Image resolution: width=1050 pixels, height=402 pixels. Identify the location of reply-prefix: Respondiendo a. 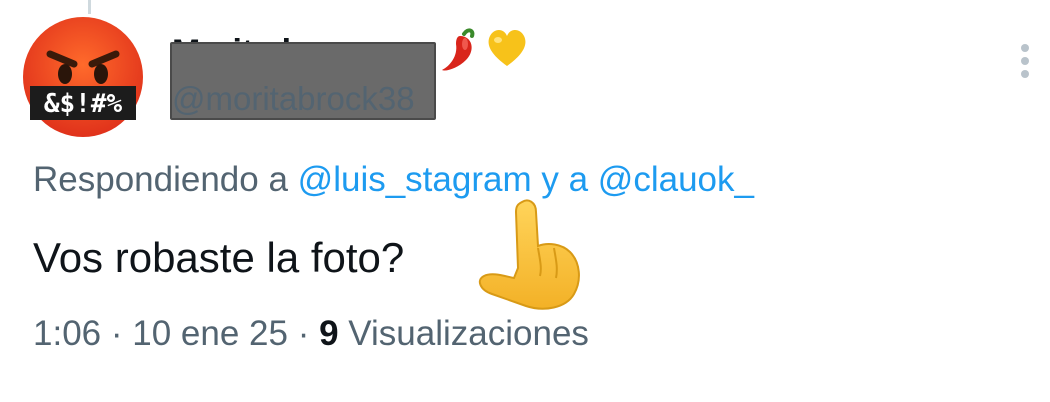
(160, 179).